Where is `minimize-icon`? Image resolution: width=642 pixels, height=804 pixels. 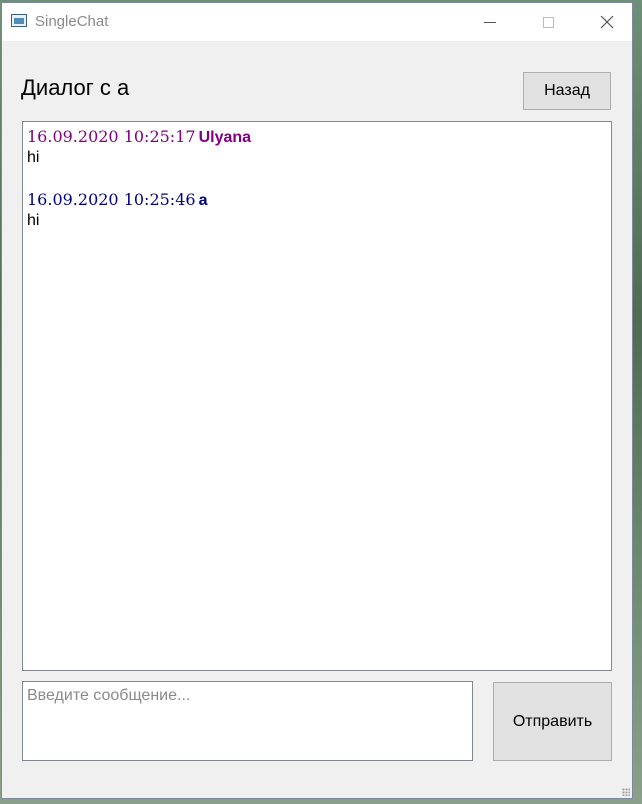 minimize-icon is located at coordinates (490, 22).